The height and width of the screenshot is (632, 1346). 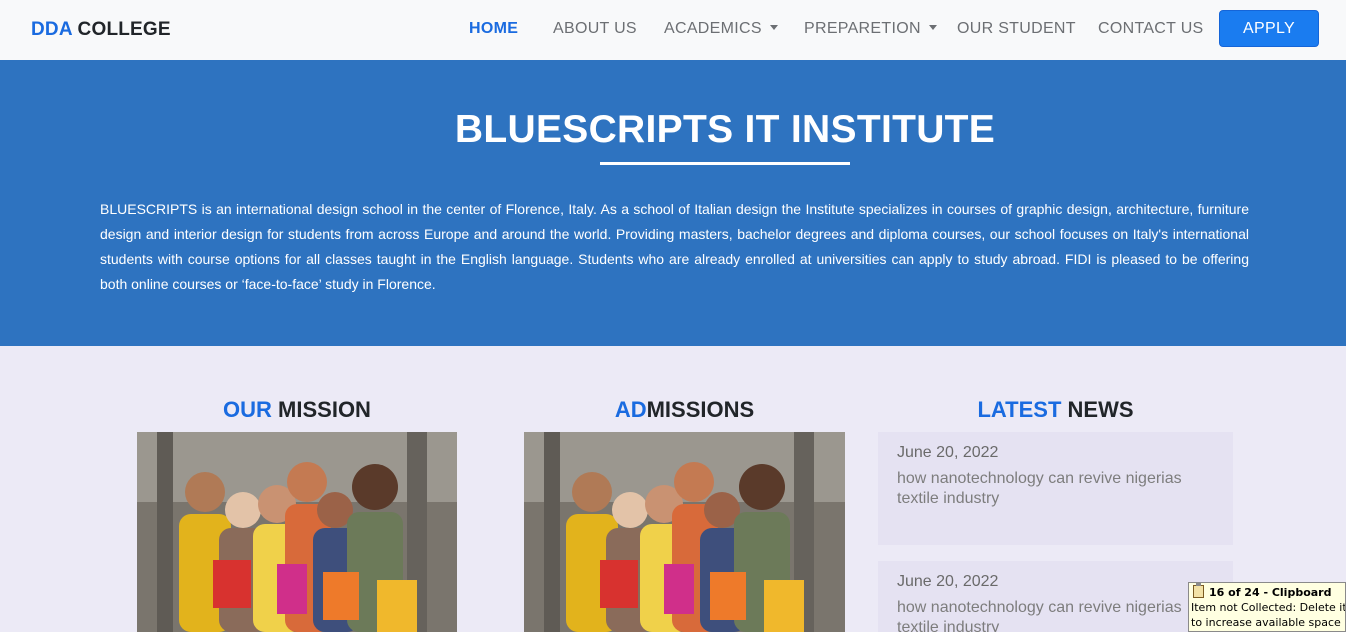 I want to click on news-heading: LATEST NEWS, so click(x=1055, y=410).